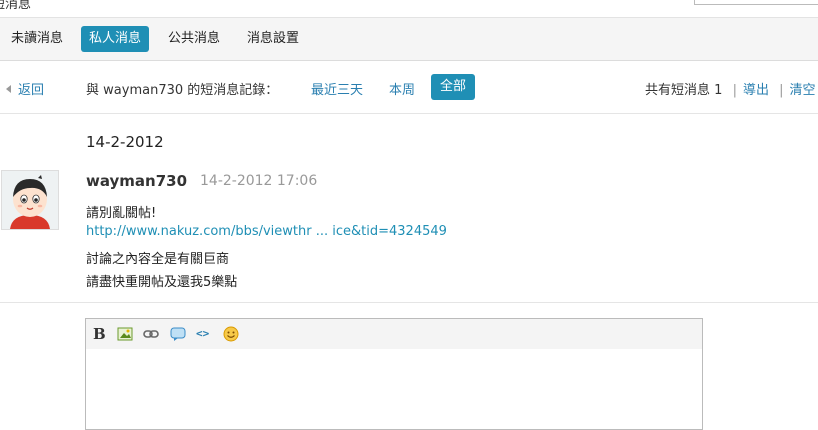 The width and height of the screenshot is (818, 430). What do you see at coordinates (178, 334) in the screenshot?
I see `quote-icon` at bounding box center [178, 334].